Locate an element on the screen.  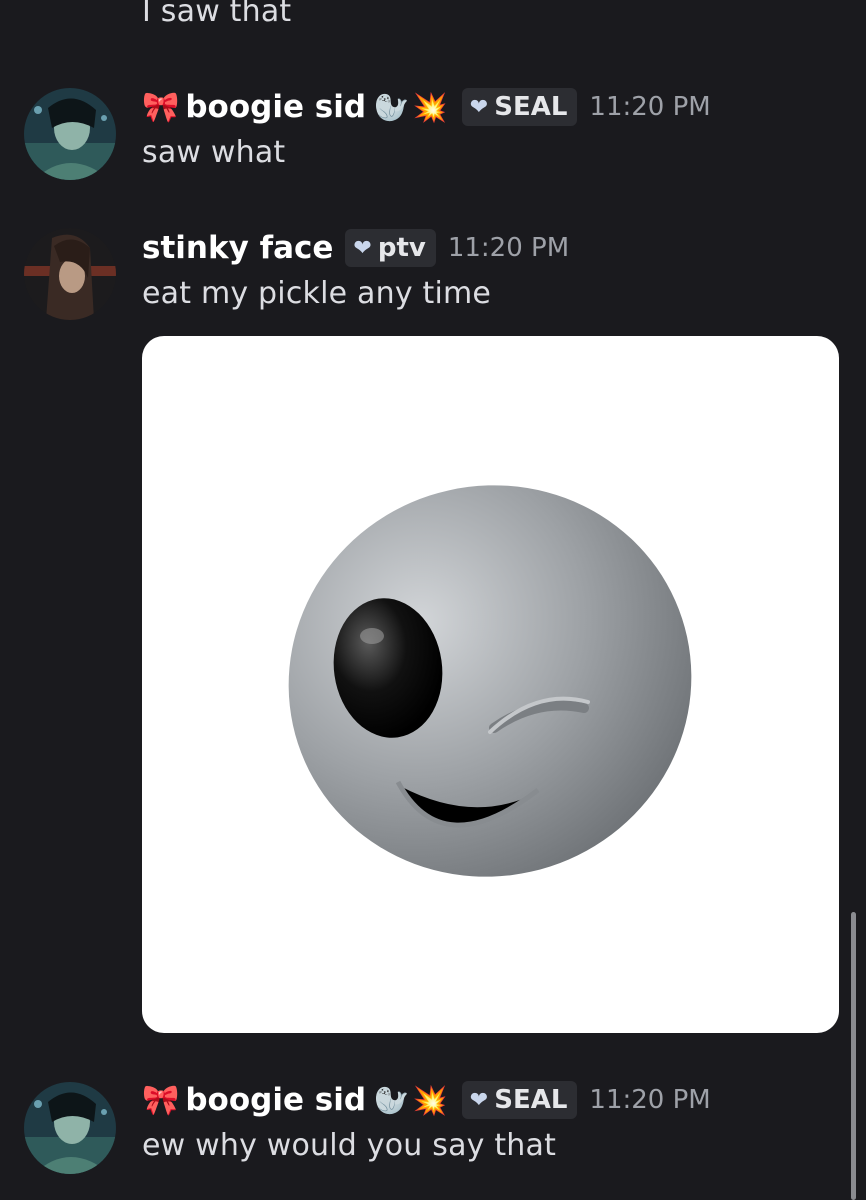
scrollbar is located at coordinates (853, 1056).